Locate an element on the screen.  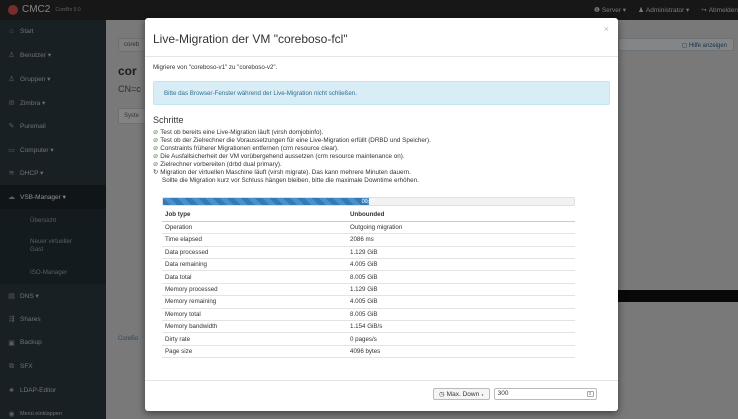
dialog-title: Live-Migration der VM "coreboso-fcl" is located at coordinates (250, 39).